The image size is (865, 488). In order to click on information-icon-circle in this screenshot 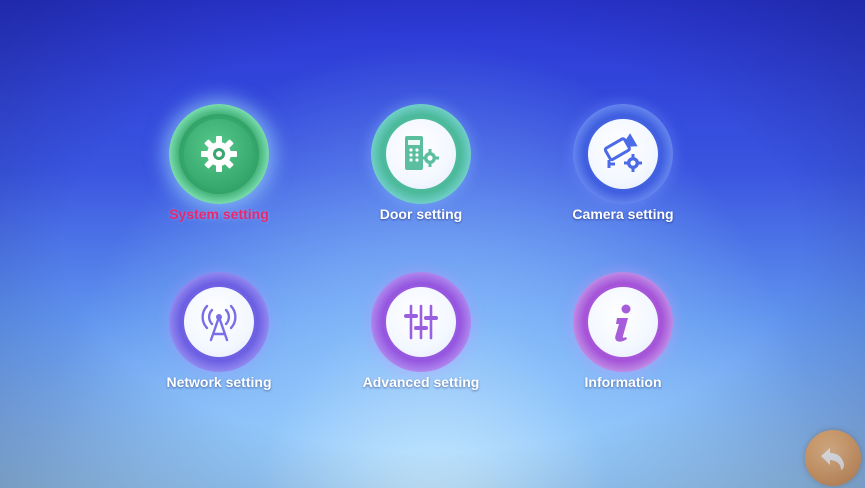, I will do `click(623, 322)`.